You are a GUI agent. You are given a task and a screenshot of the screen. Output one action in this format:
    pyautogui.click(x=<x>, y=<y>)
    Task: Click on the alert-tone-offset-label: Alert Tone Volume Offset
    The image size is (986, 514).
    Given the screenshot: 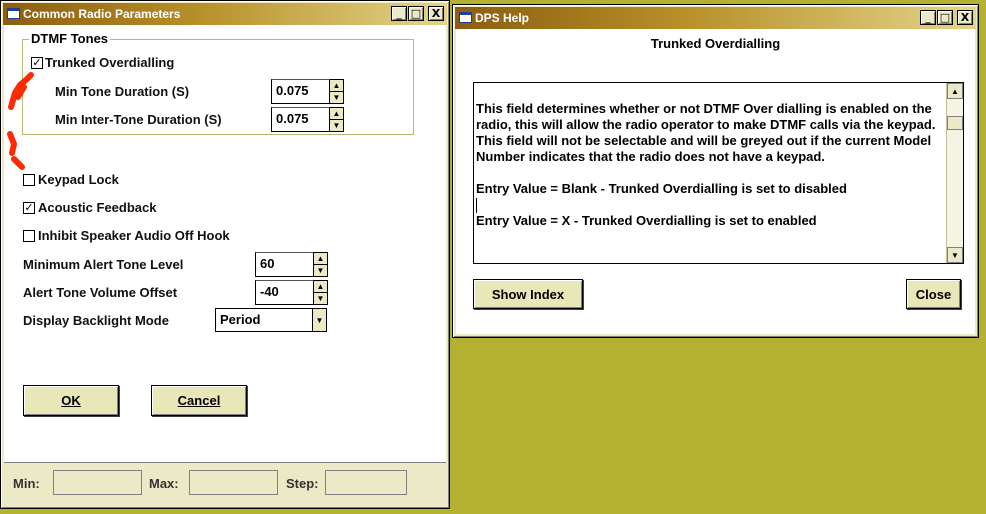 What is the action you would take?
    pyautogui.click(x=100, y=292)
    